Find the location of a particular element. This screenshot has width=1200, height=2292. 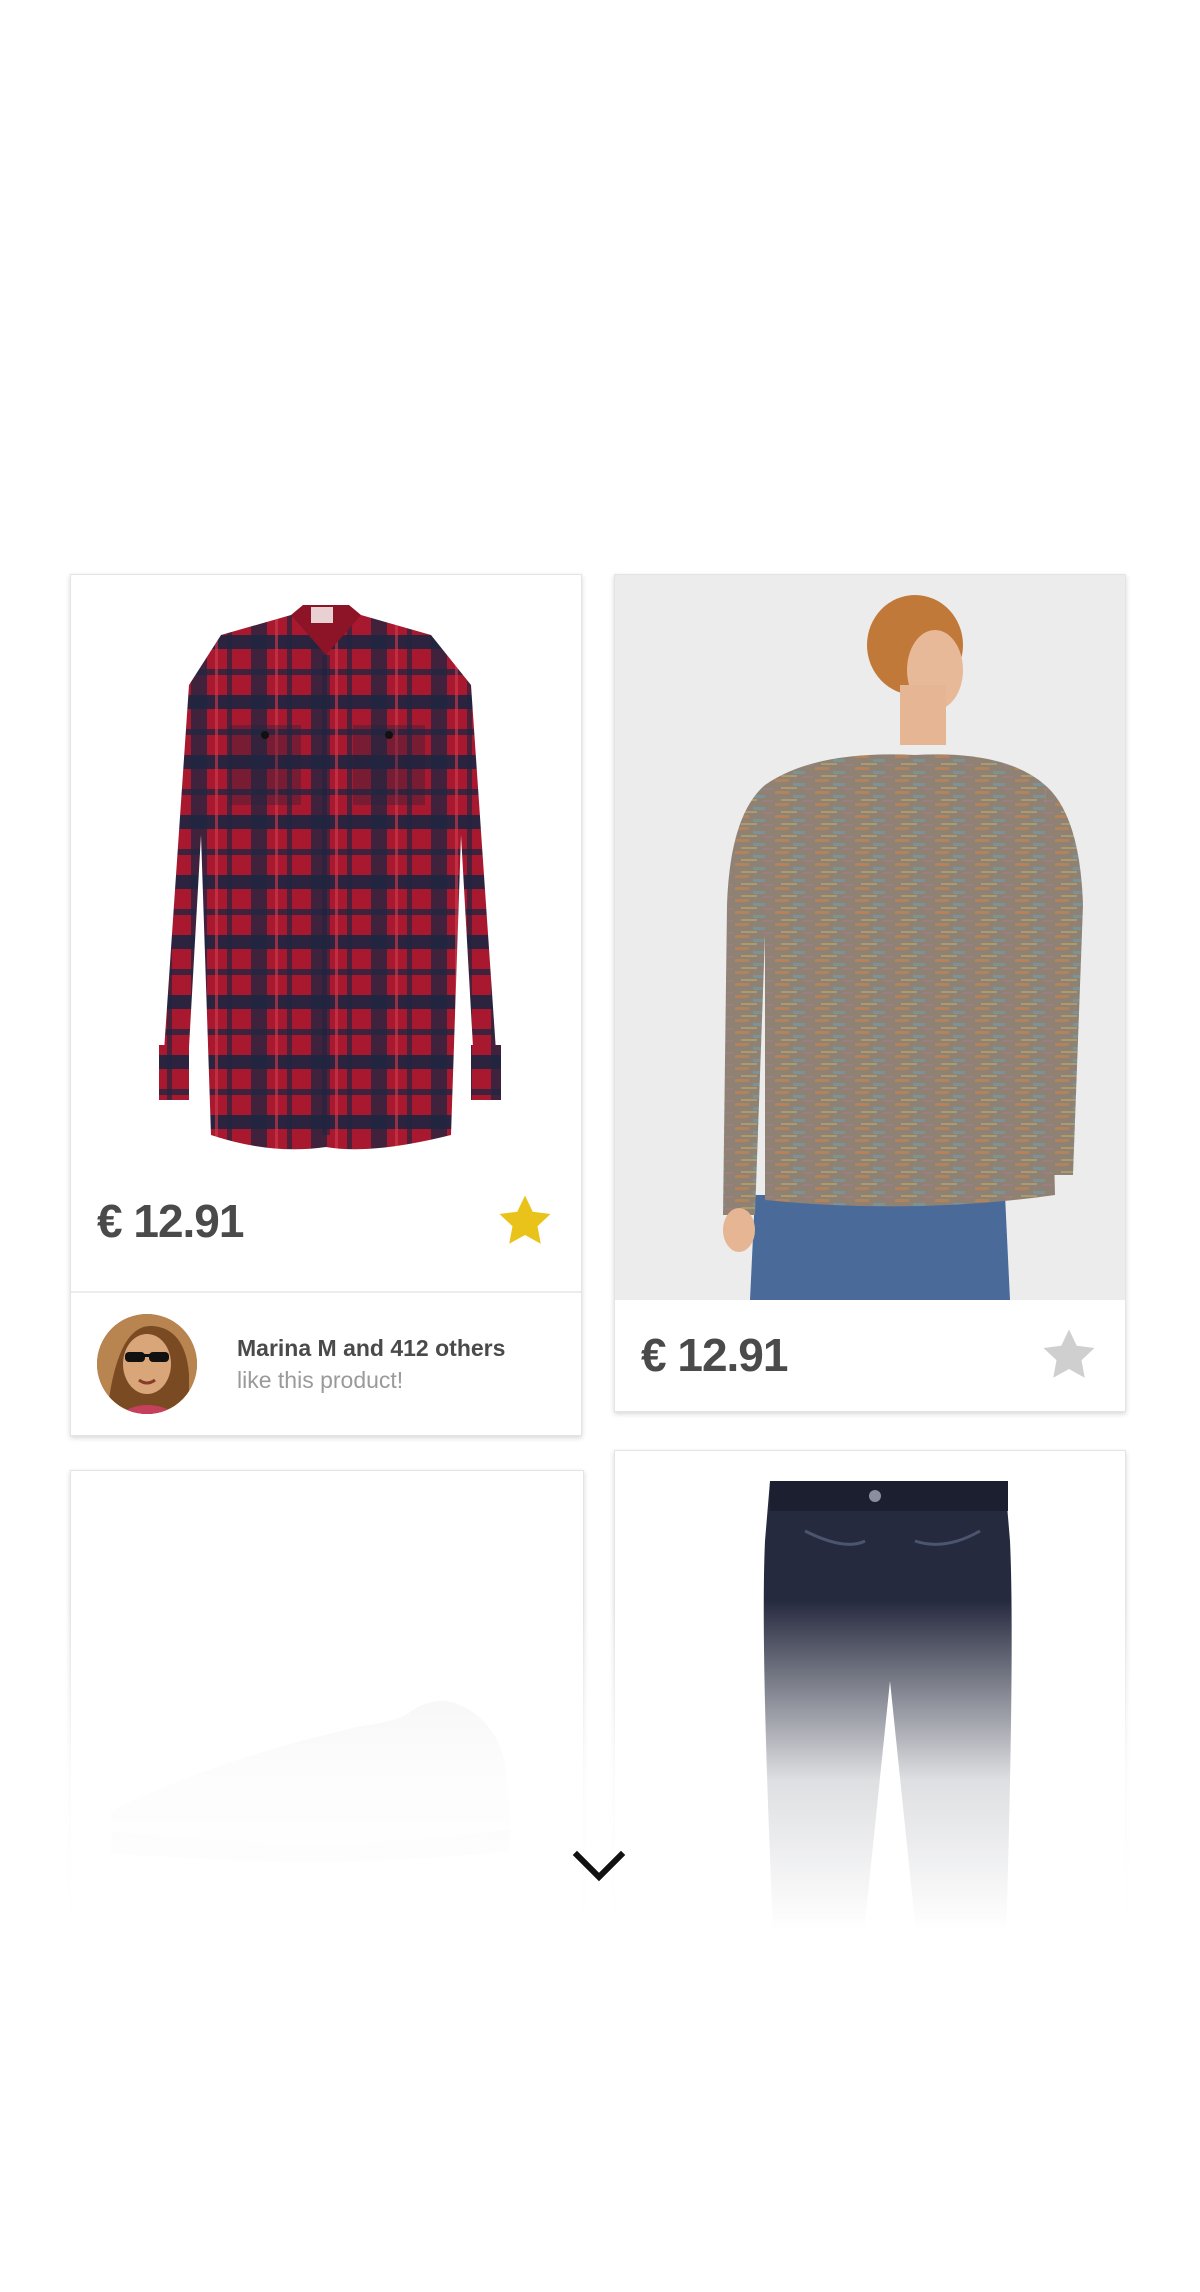

avatar is located at coordinates (147, 1364).